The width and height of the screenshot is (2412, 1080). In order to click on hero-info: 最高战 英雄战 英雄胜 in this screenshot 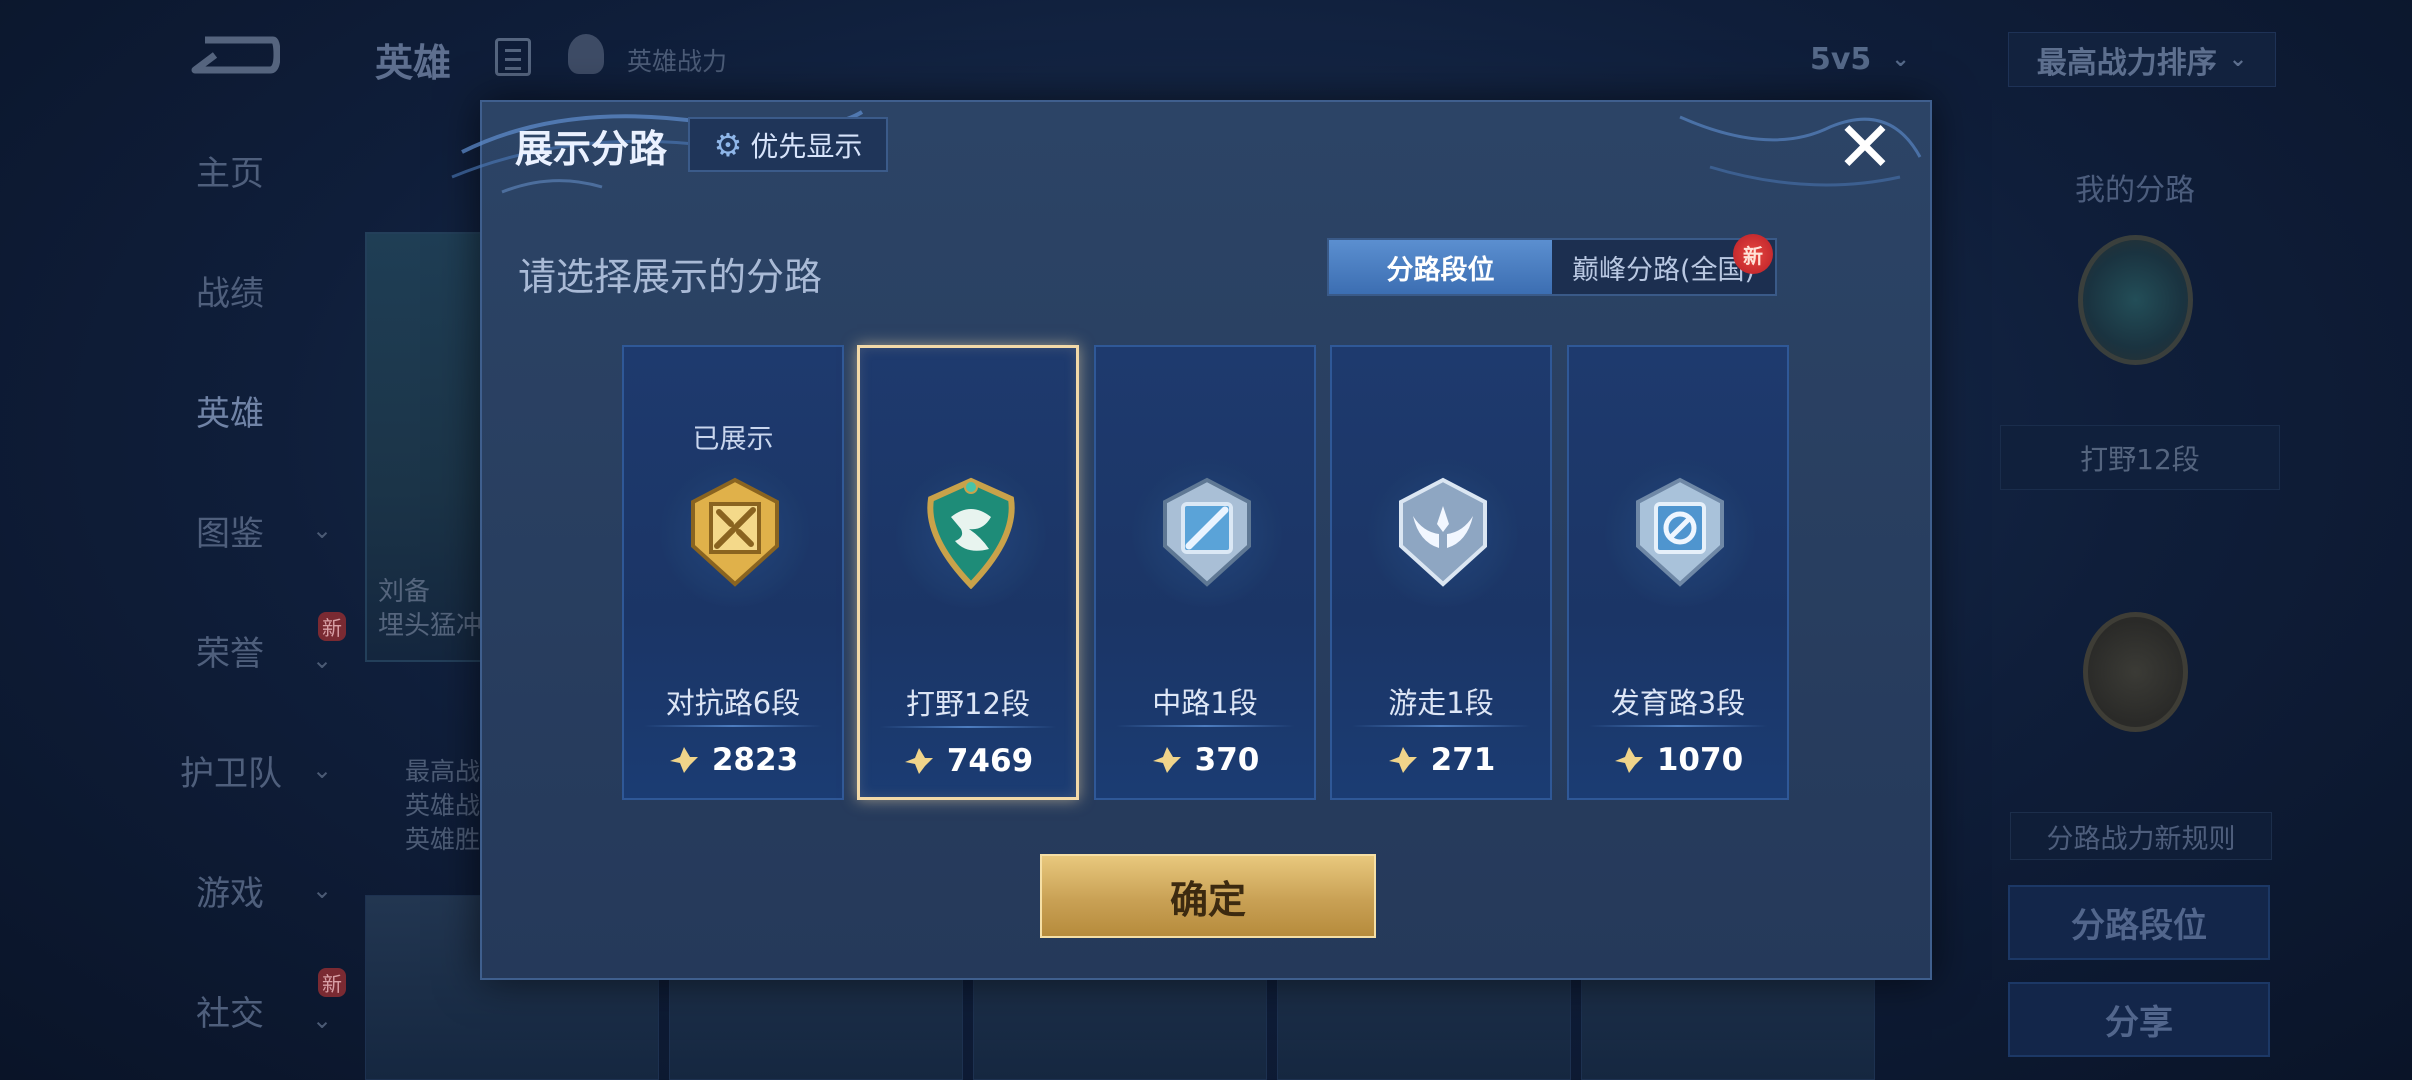, I will do `click(442, 806)`.